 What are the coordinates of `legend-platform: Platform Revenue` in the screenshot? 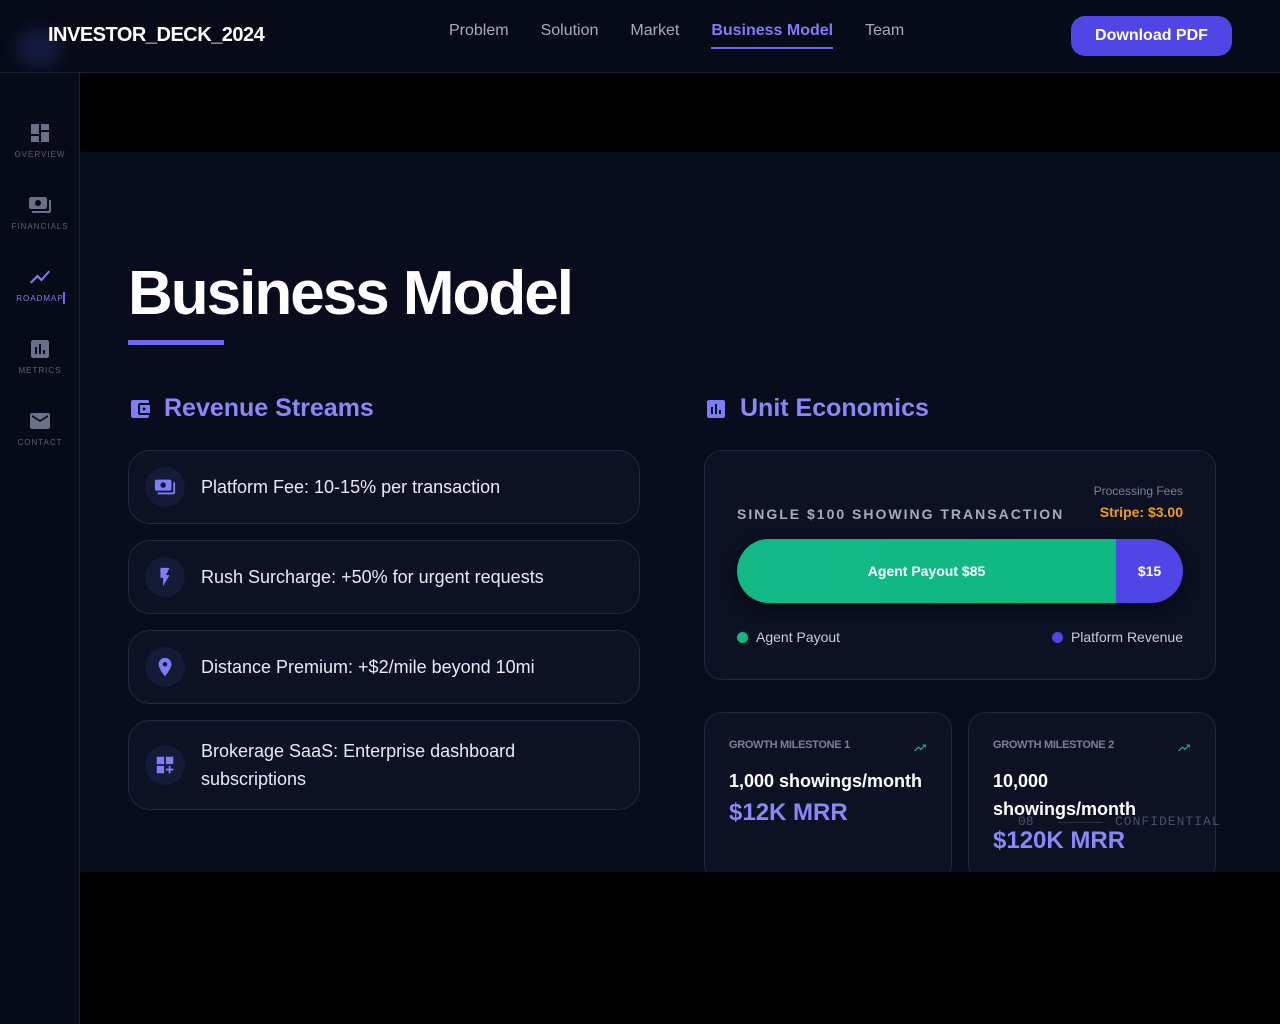 It's located at (1117, 637).